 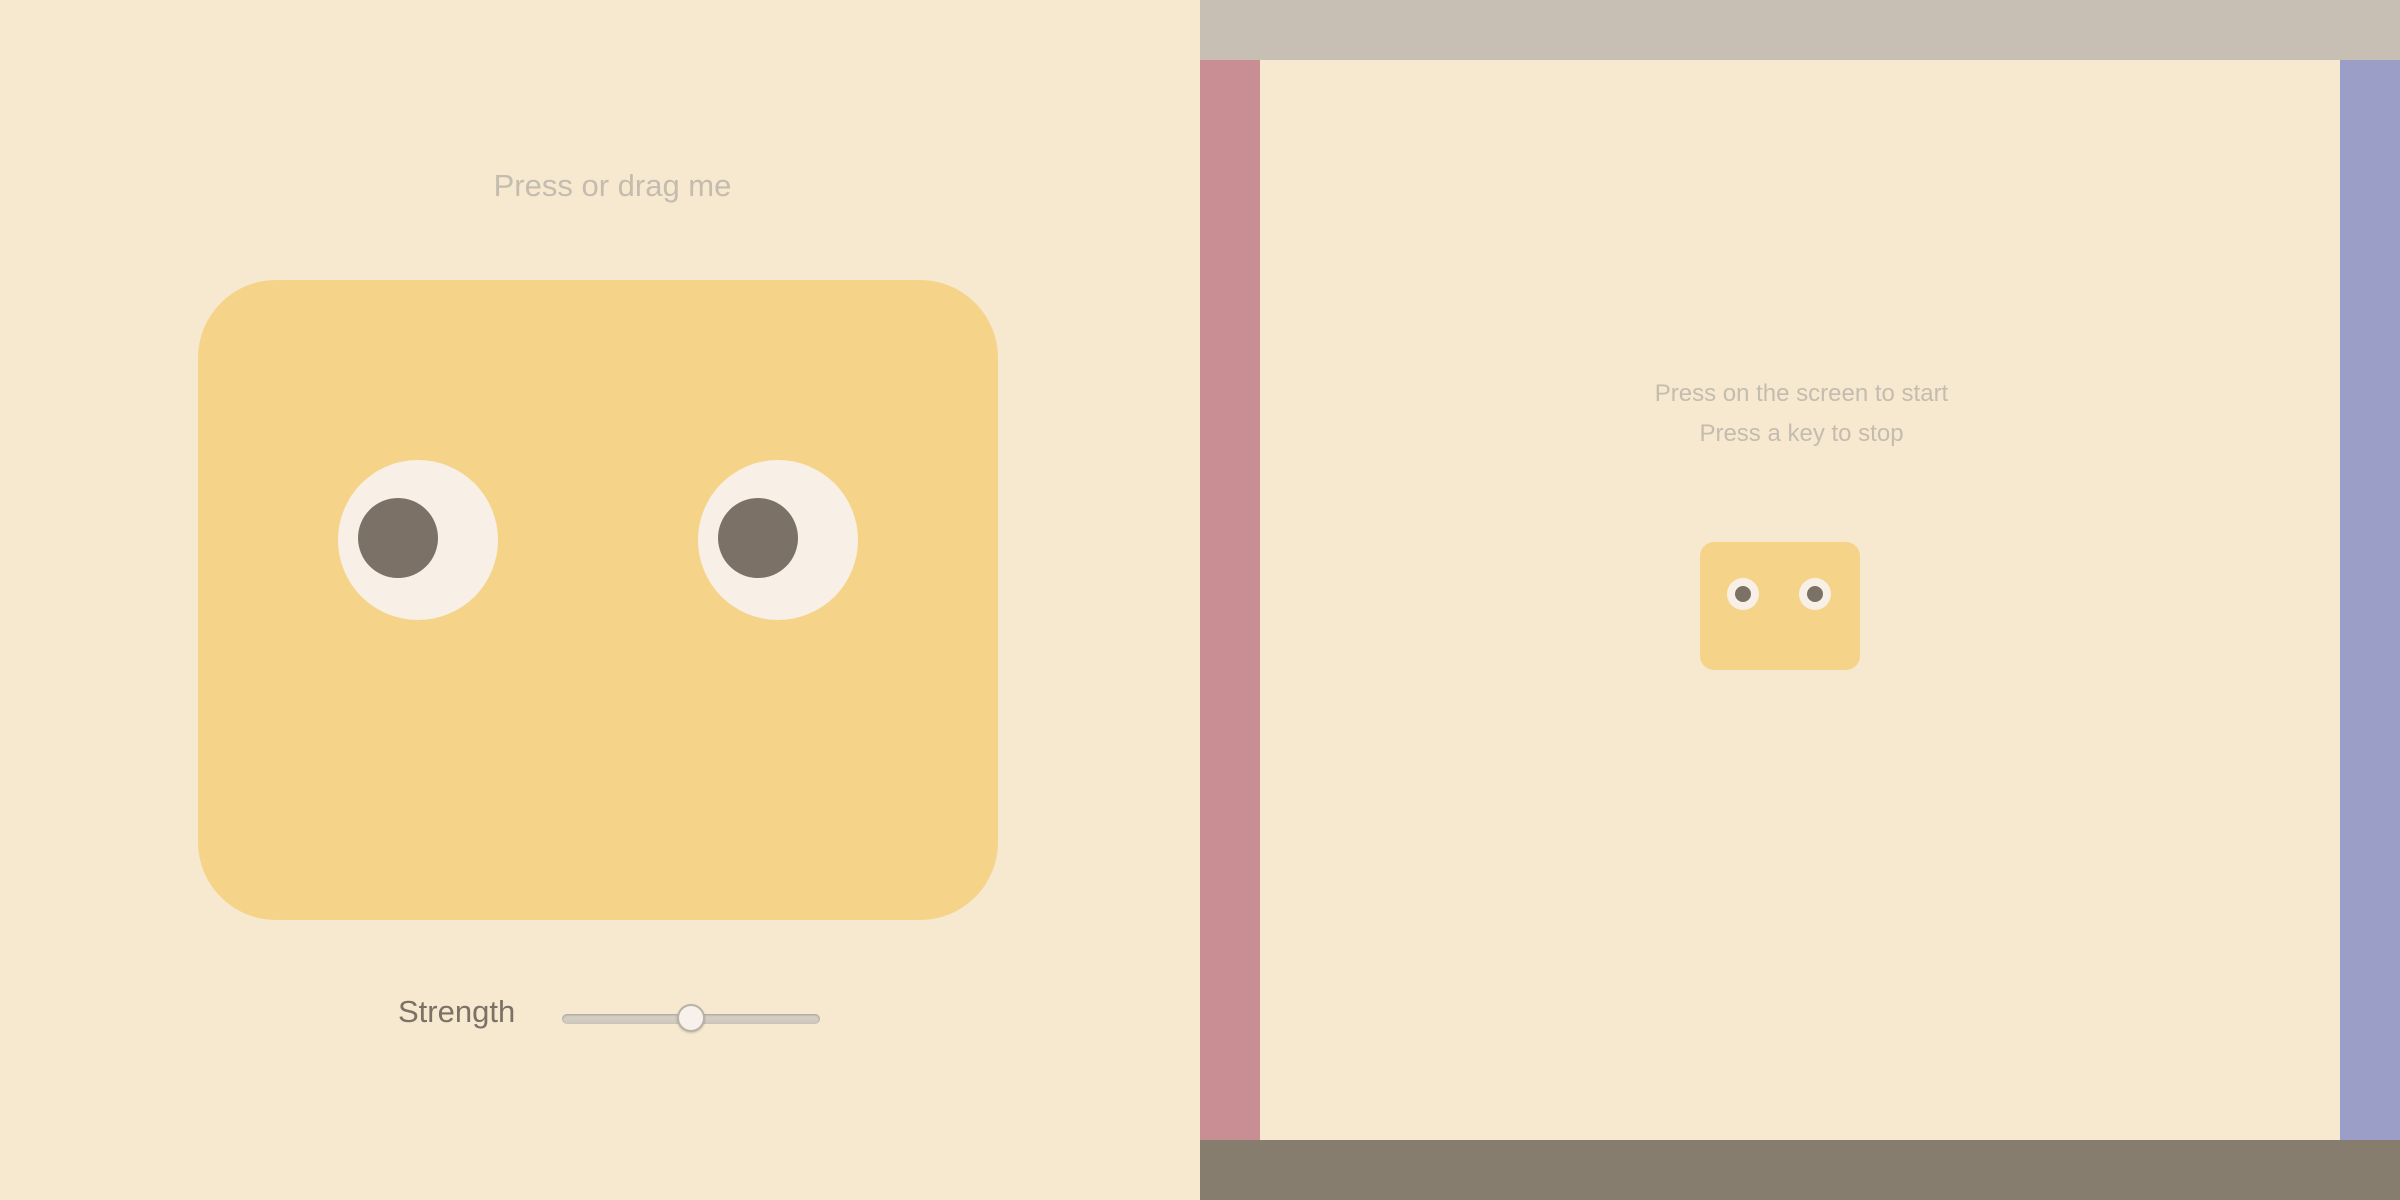 I want to click on right-eye, so click(x=778, y=540).